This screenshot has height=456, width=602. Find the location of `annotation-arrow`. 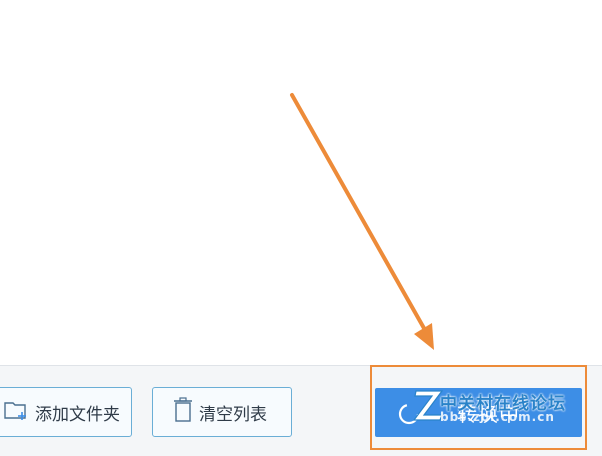

annotation-arrow is located at coordinates (362, 221).